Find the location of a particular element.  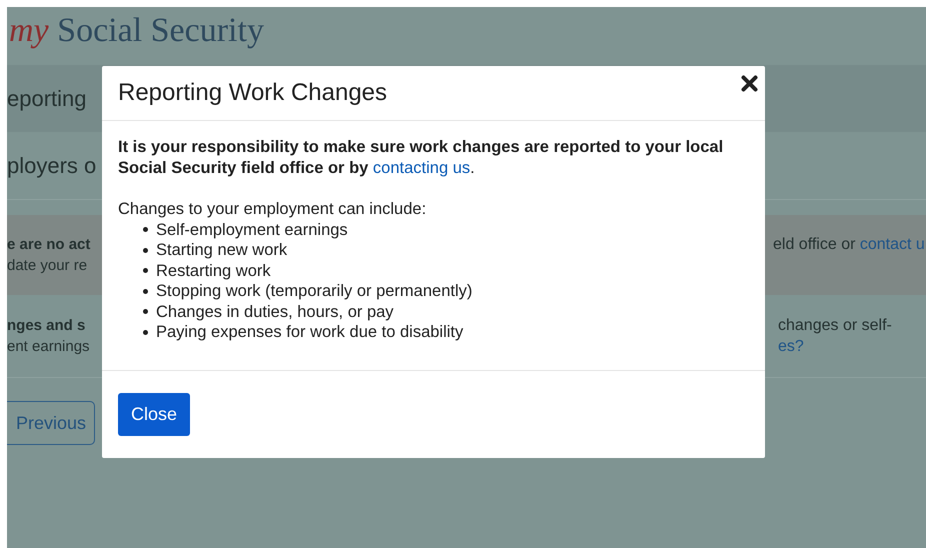

close-button: Close is located at coordinates (154, 414).